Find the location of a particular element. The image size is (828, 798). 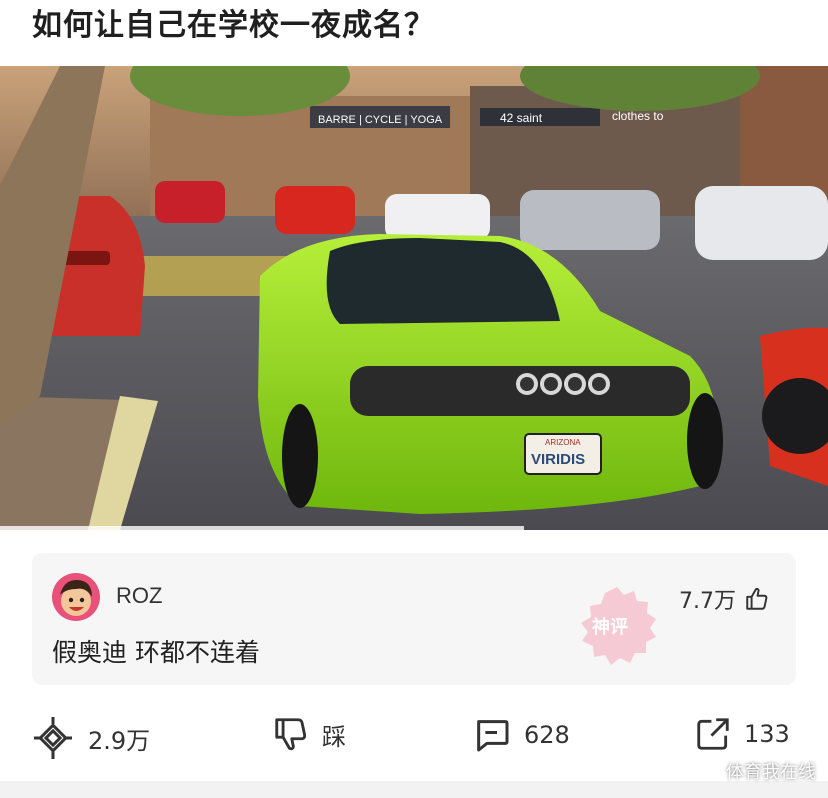

forward-button: 133 is located at coordinates (742, 734).